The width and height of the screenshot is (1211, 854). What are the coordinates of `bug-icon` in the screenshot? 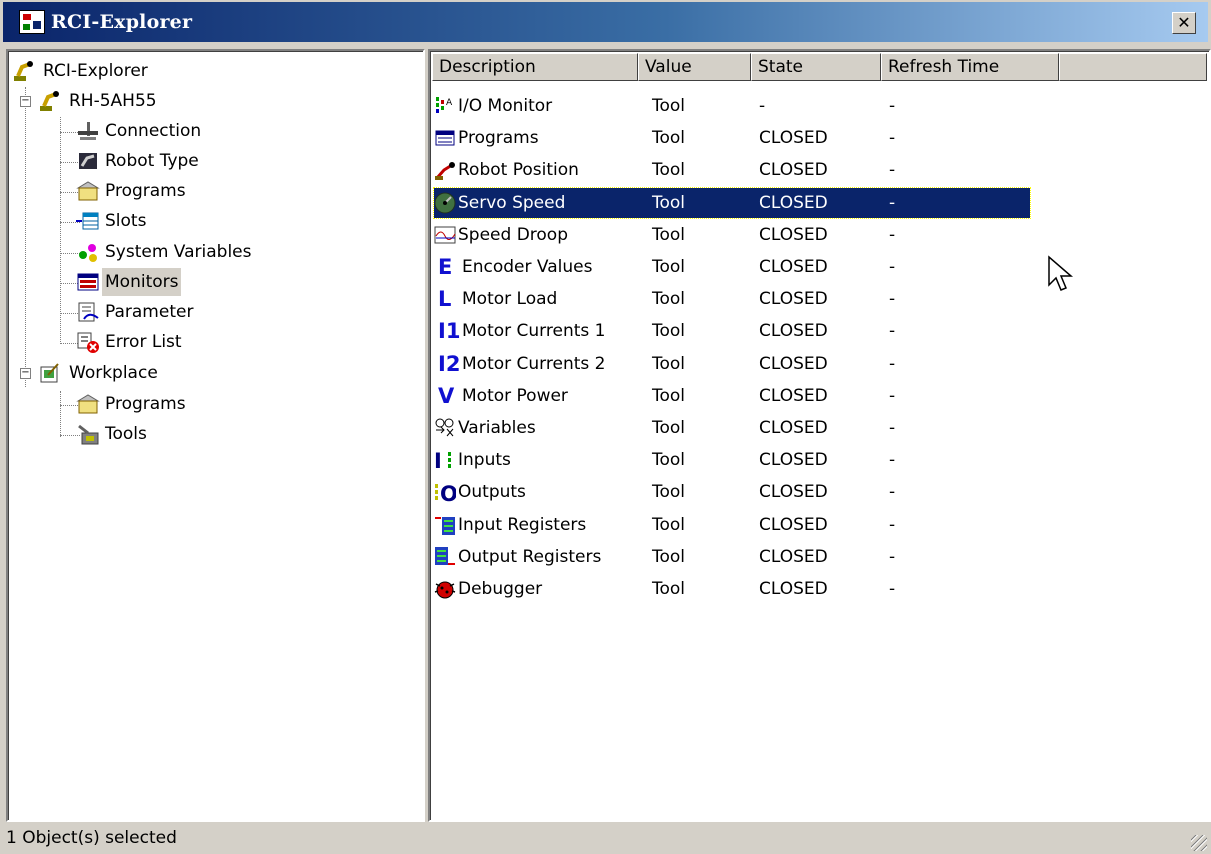 It's located at (445, 590).